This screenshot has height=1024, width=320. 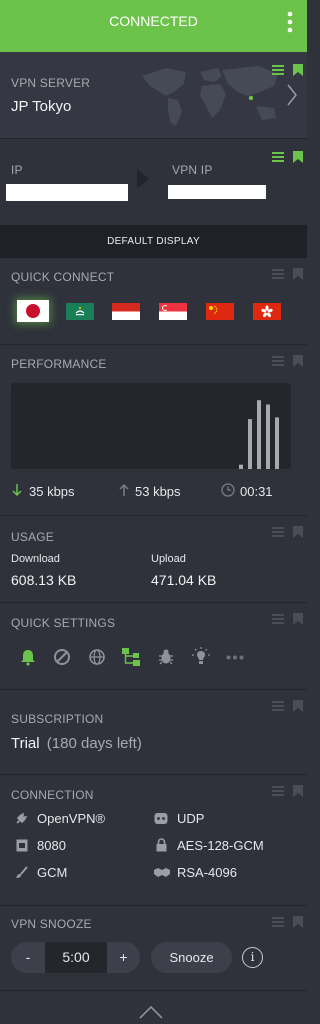 I want to click on snooze-button: Snooze, so click(x=191, y=957).